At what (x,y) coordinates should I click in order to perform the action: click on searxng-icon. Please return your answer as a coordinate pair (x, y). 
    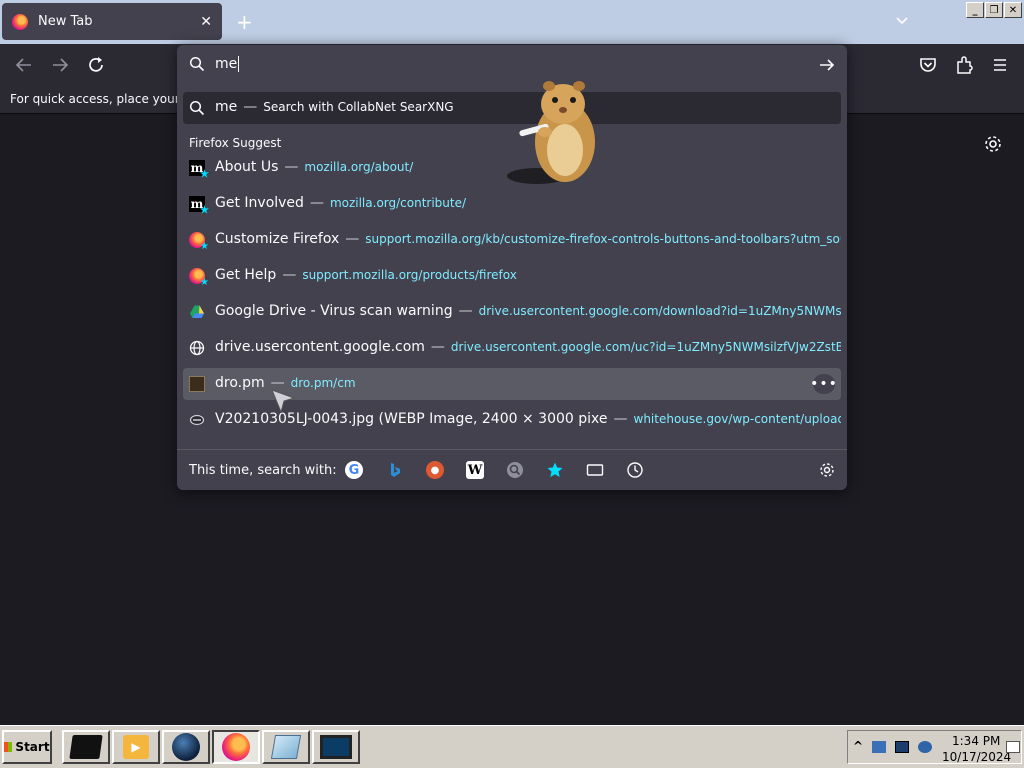
    Looking at the image, I should click on (515, 470).